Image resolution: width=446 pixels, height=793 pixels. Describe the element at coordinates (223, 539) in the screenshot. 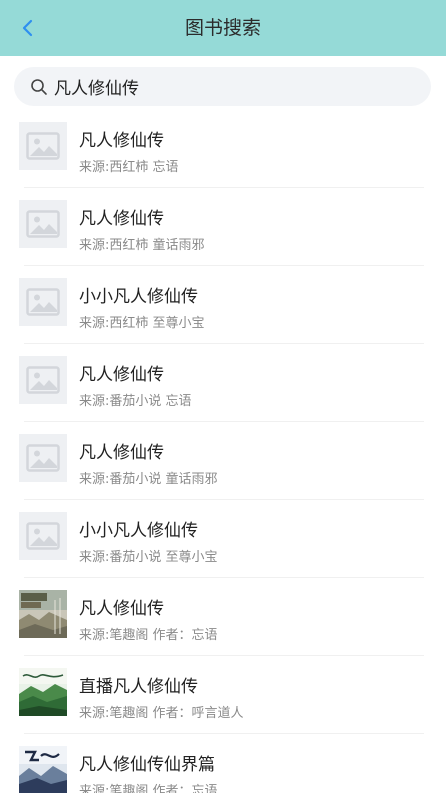

I see `list-item: 小小凡人修仙传 来源:番茄小说 至尊小宝` at that location.